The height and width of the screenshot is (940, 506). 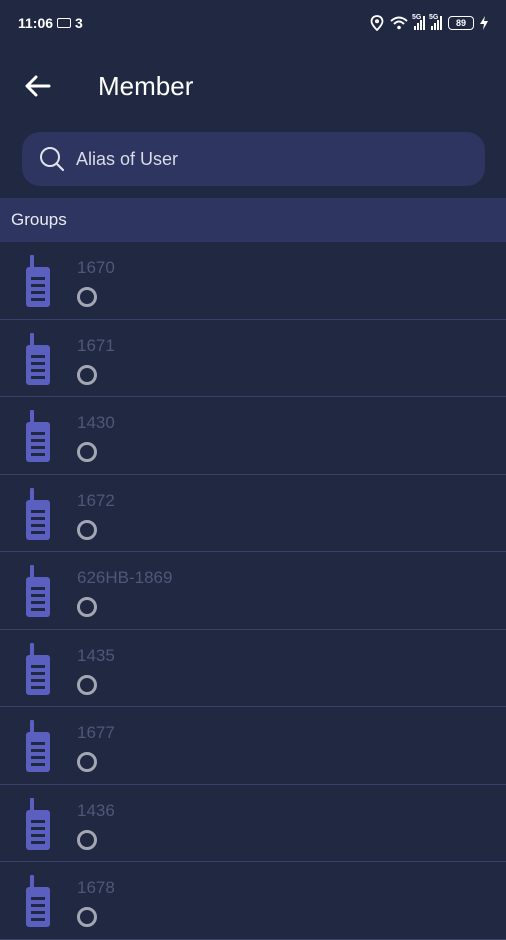 I want to click on signal-2-icon: 5G, so click(x=435, y=22).